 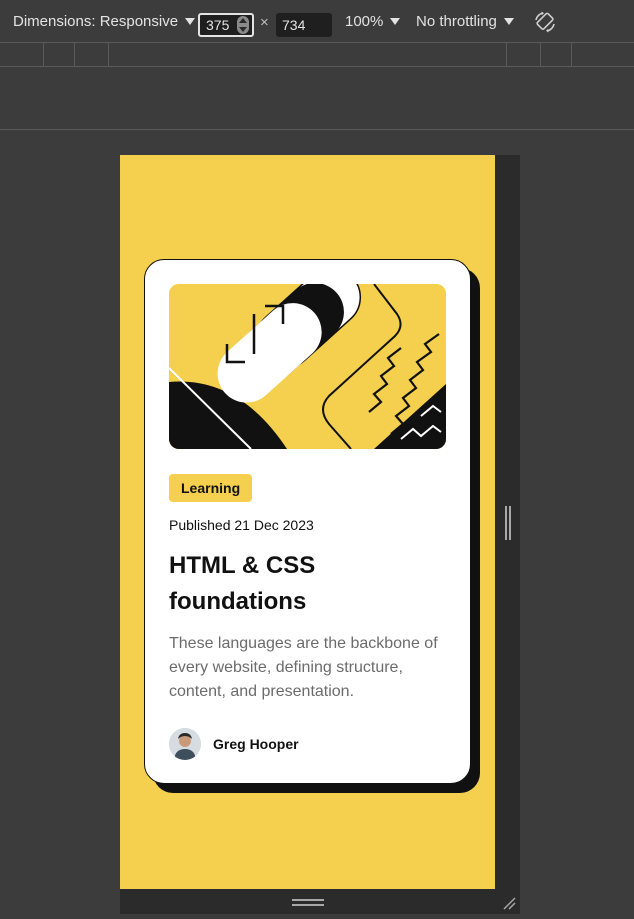 I want to click on media-query-ruler, so click(x=317, y=55).